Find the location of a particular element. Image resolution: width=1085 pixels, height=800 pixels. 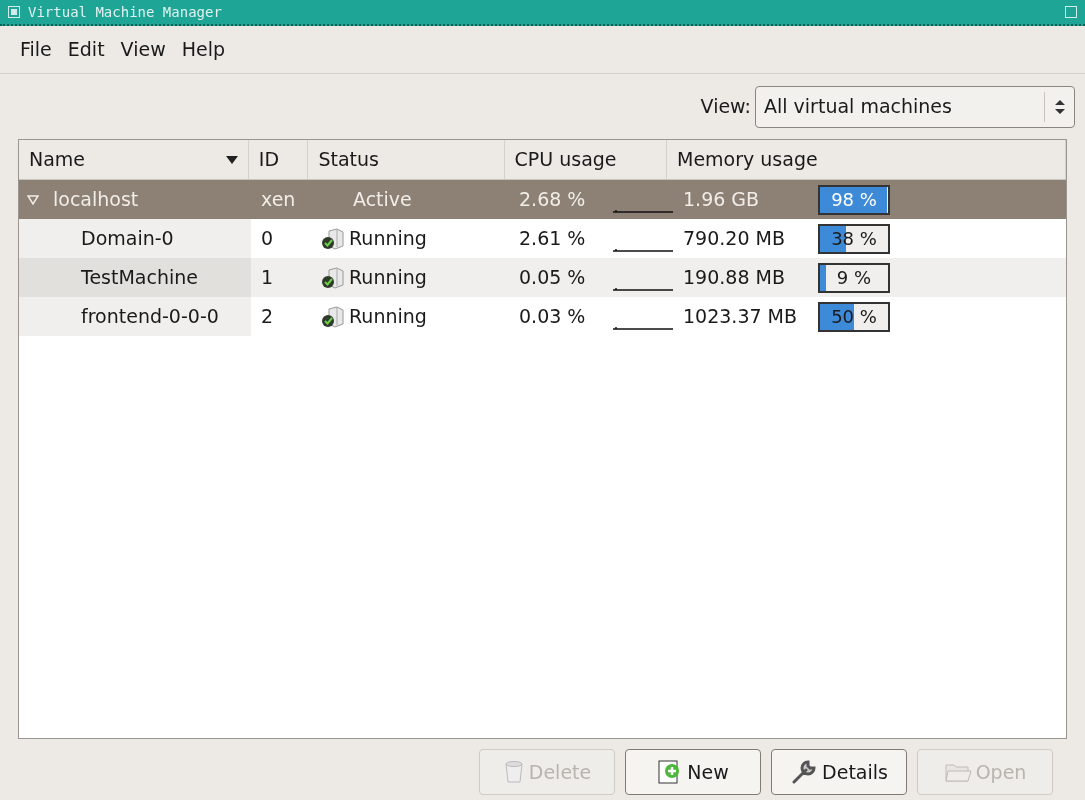

cpu-usage: 2.61 % is located at coordinates (552, 239).